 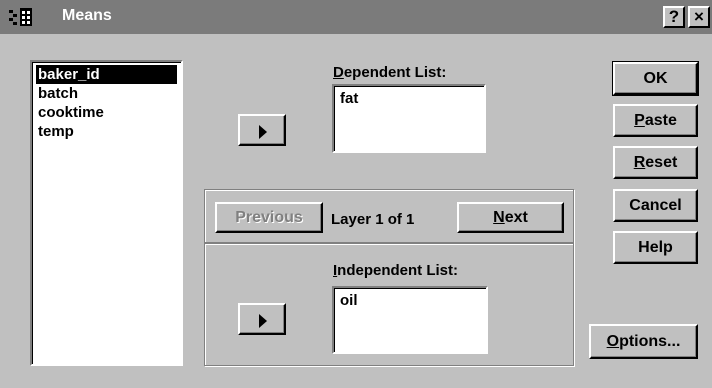 I want to click on title-bar: Means ? ×, so click(x=356, y=17).